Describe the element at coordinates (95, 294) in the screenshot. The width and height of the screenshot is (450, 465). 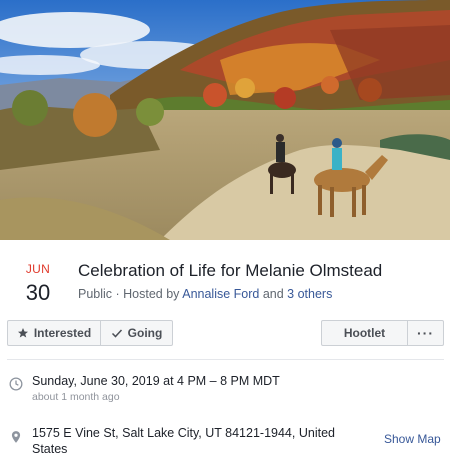
I see `event-visibility: Public` at that location.